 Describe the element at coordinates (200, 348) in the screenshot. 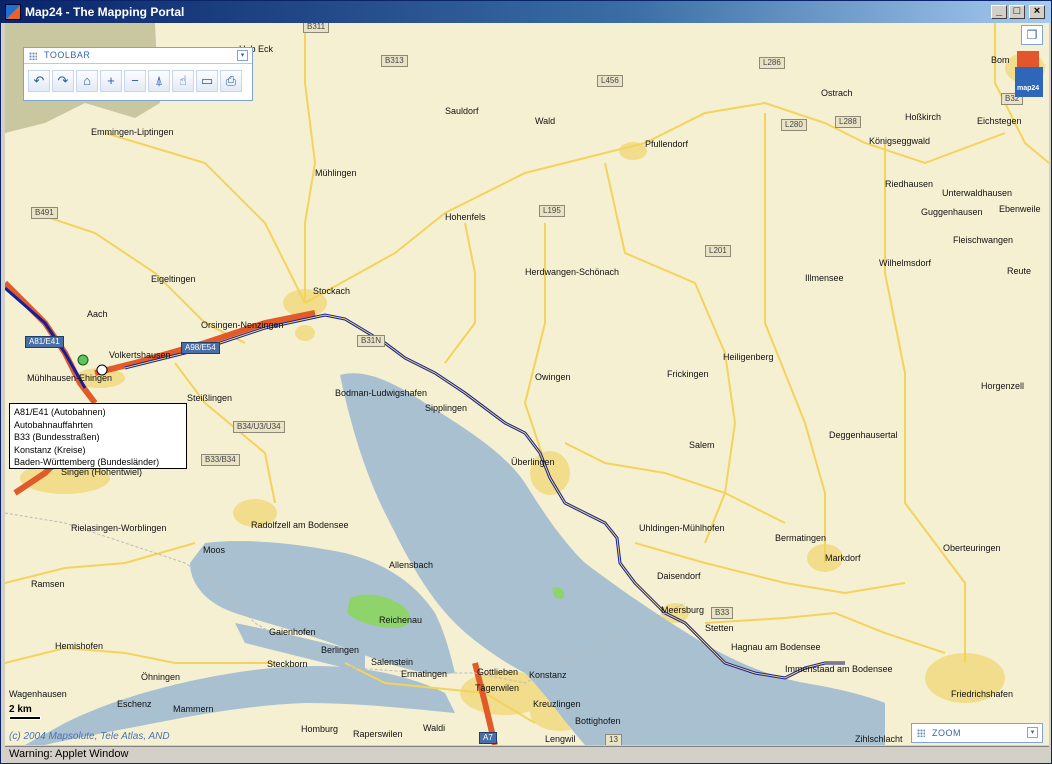

I see `motorway-shield: A98/E54` at that location.